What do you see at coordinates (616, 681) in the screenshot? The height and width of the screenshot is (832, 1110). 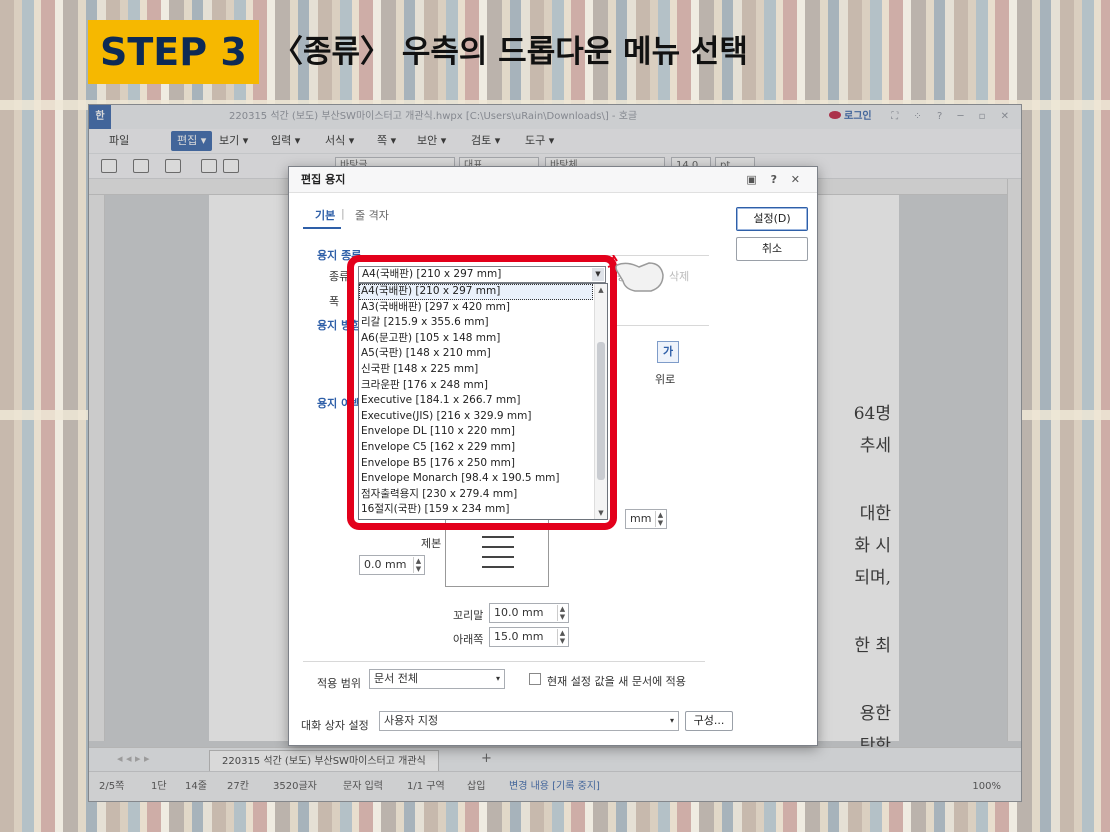 I see `apply-new-label: 현재 설정 값을 새 문서에 적용` at bounding box center [616, 681].